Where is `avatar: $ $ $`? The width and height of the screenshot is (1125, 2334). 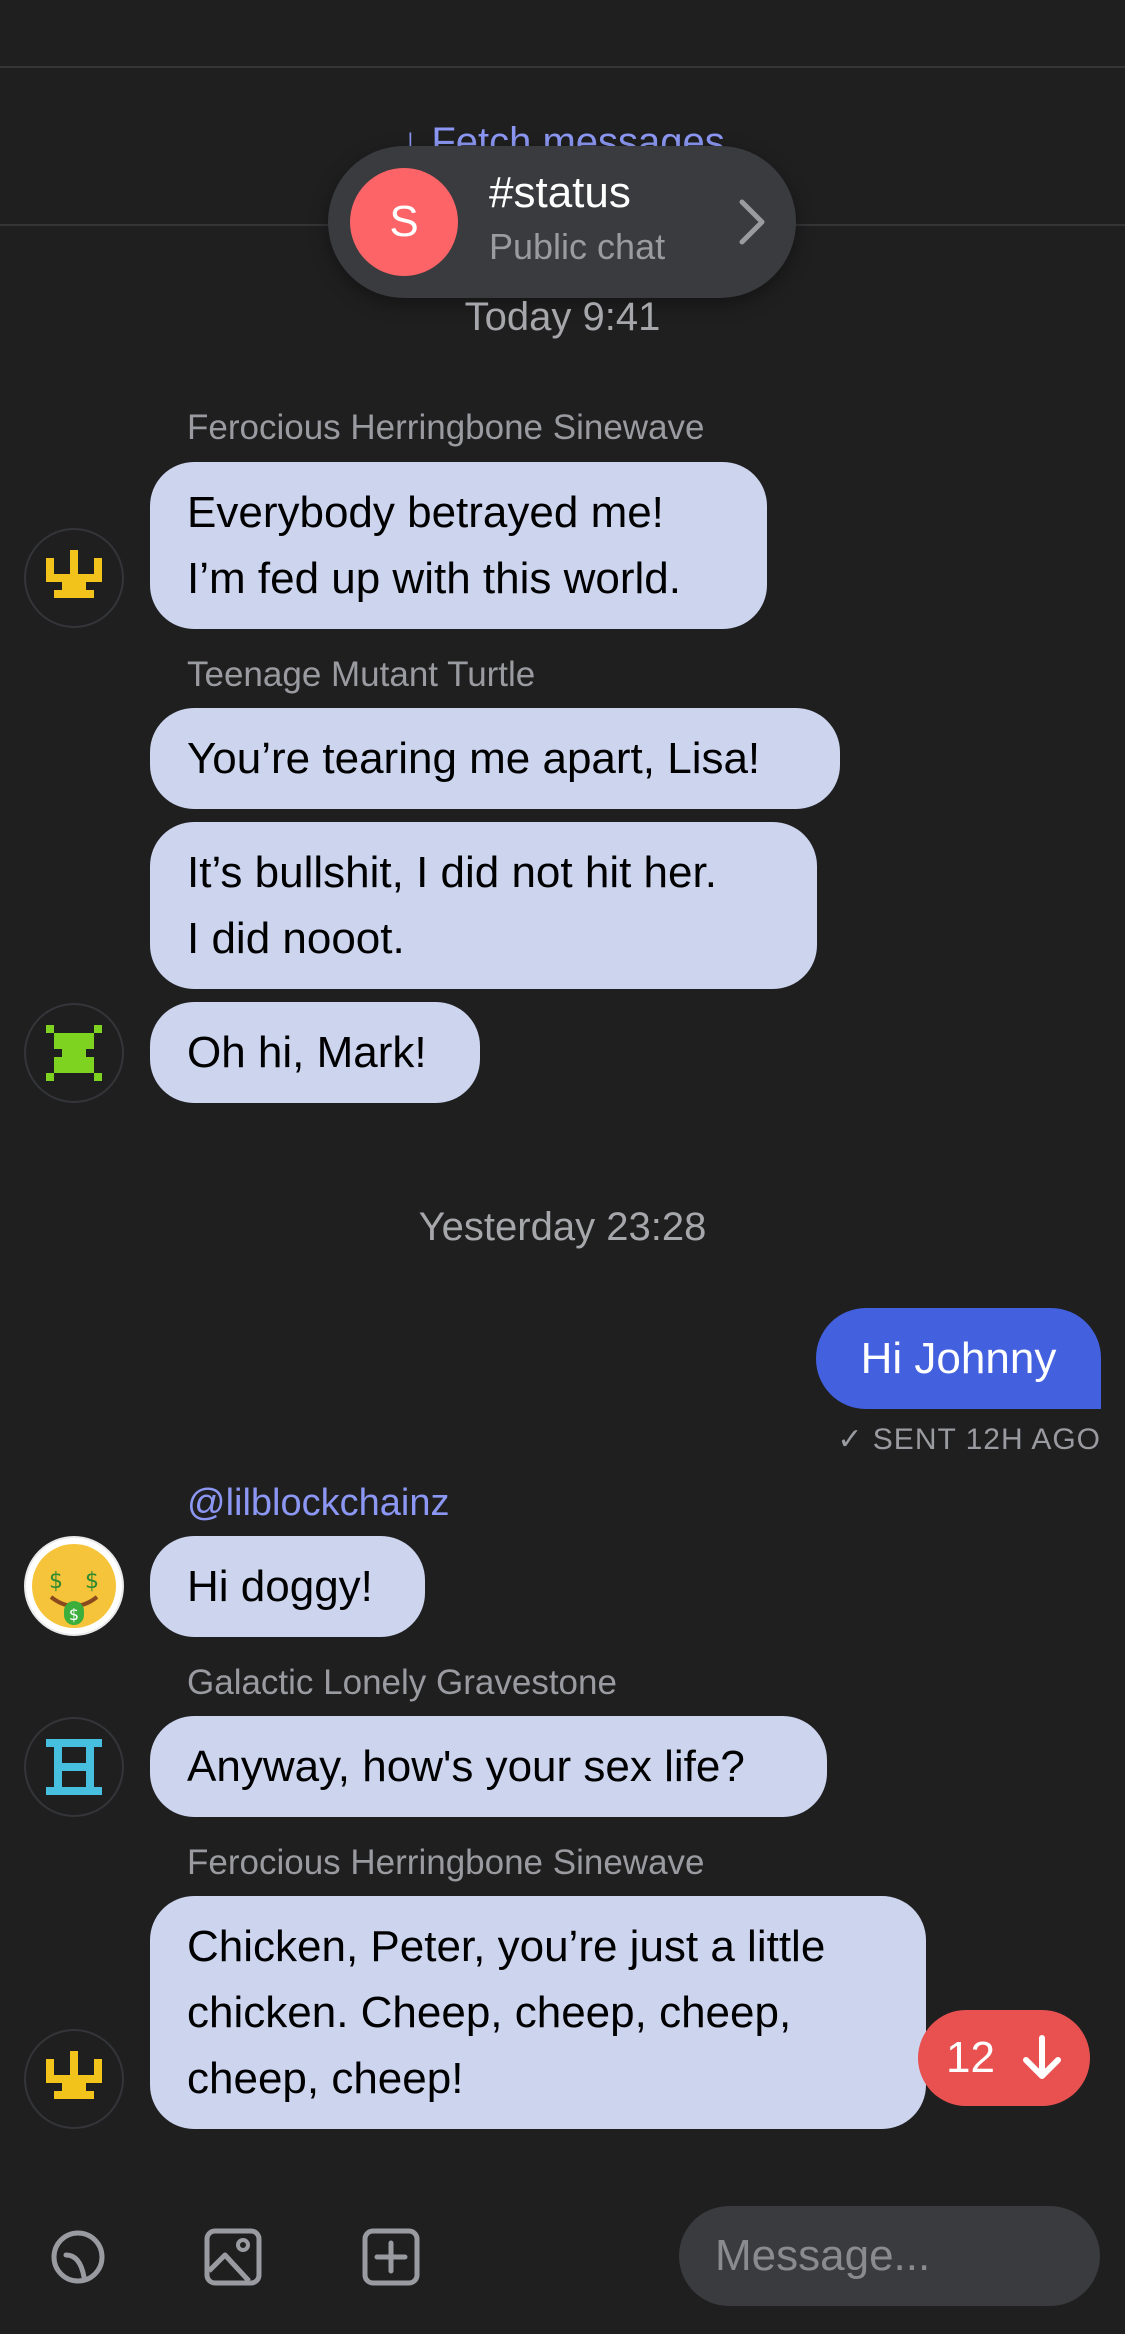 avatar: $ $ $ is located at coordinates (74, 1586).